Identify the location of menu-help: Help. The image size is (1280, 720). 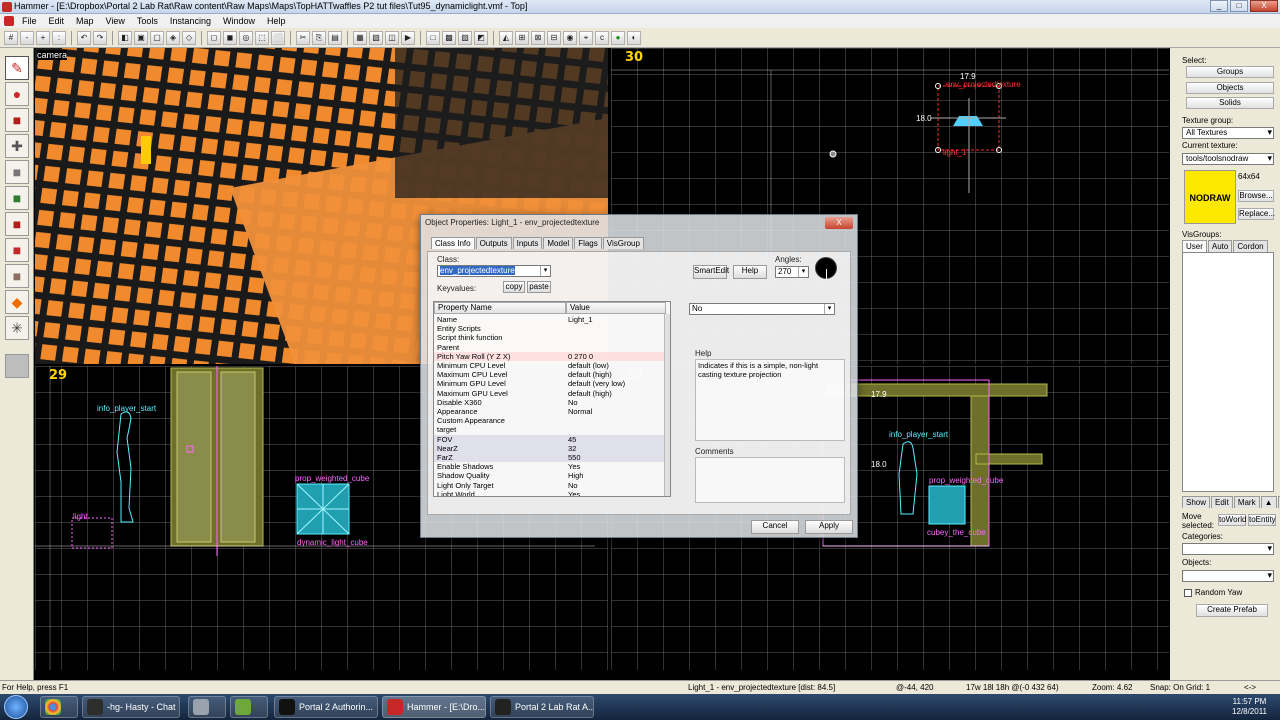
(276, 21).